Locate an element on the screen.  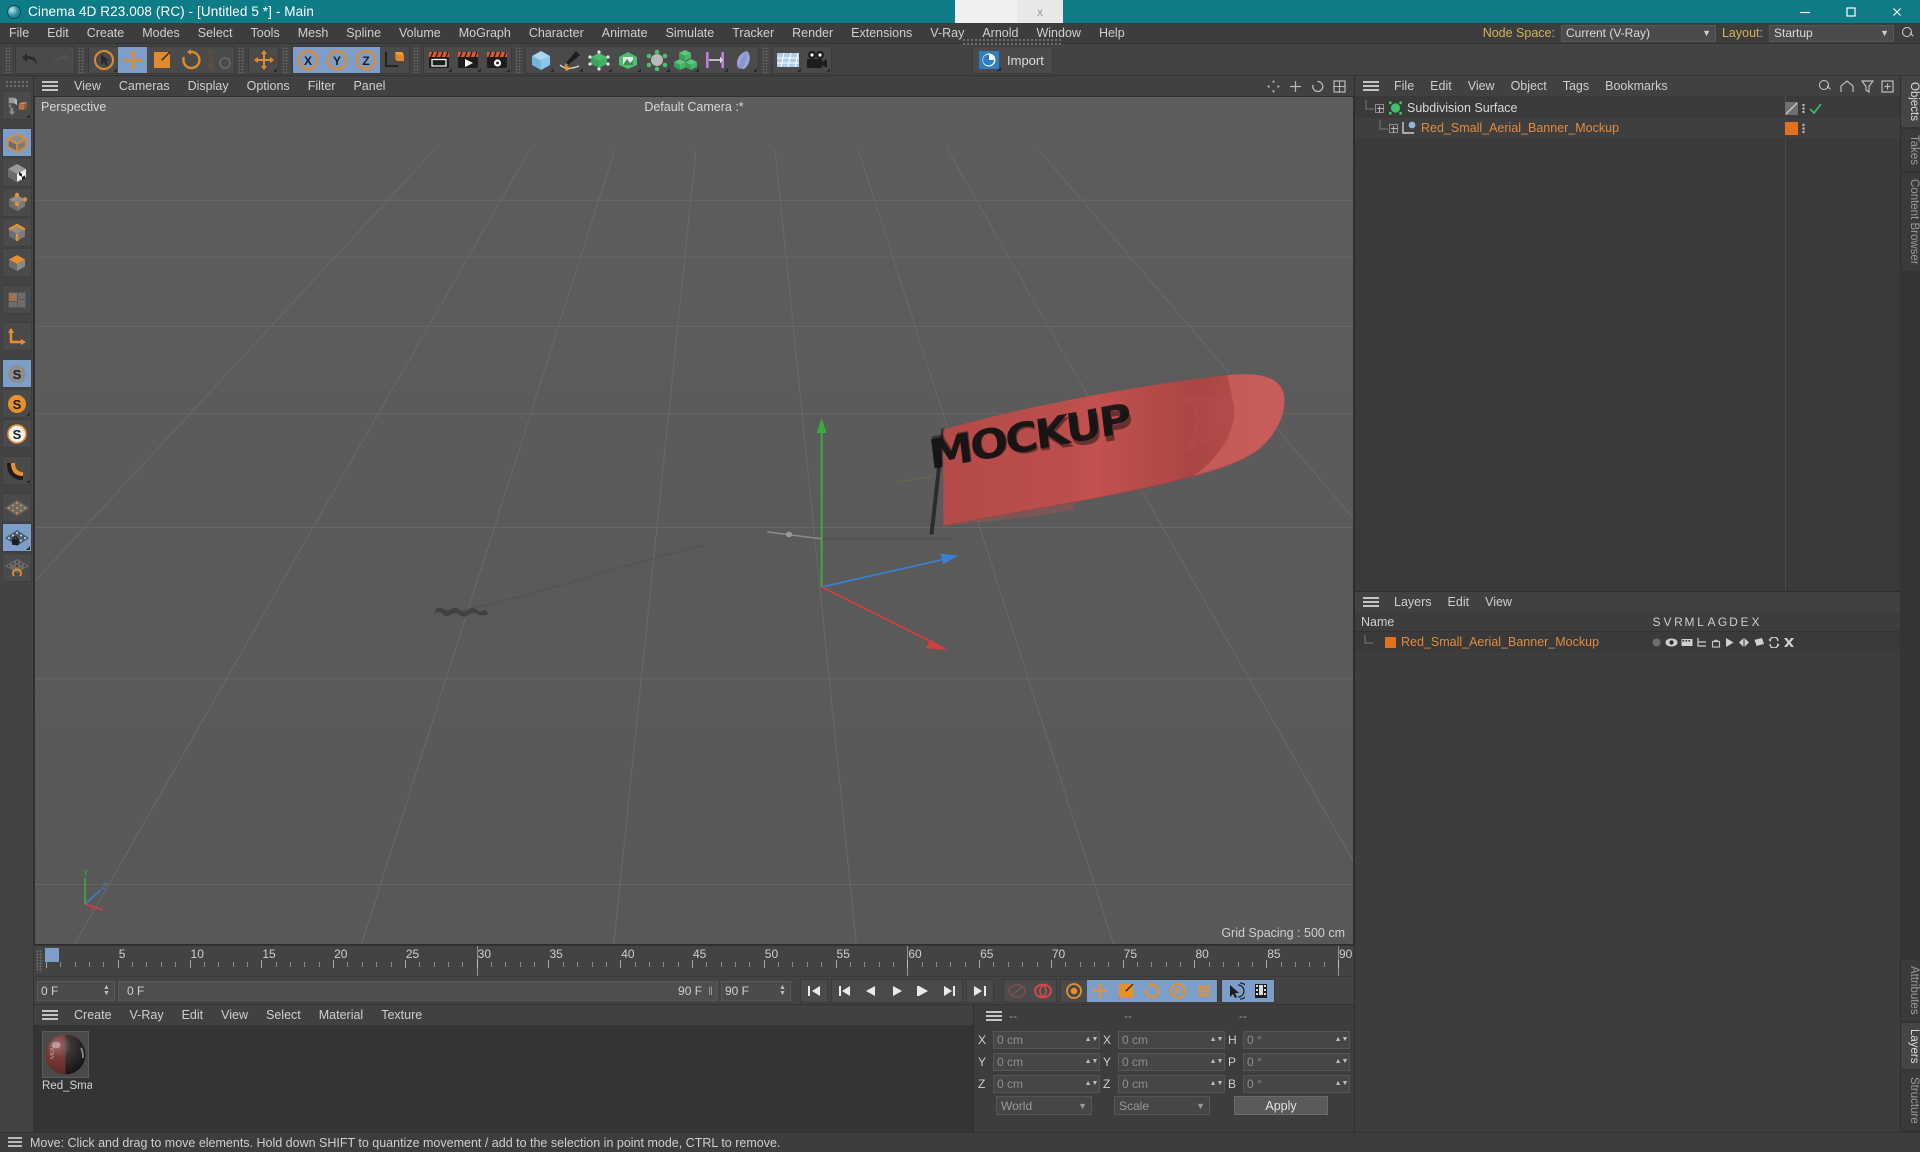
model-mode-icon is located at coordinates (16, 142).